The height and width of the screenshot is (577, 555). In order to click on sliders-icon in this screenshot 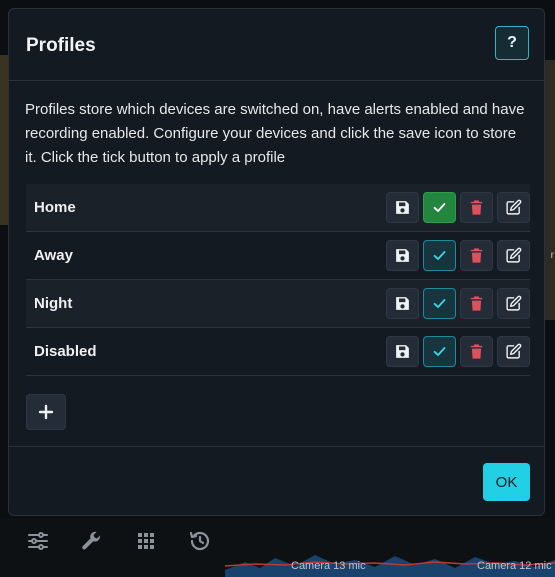, I will do `click(38, 541)`.